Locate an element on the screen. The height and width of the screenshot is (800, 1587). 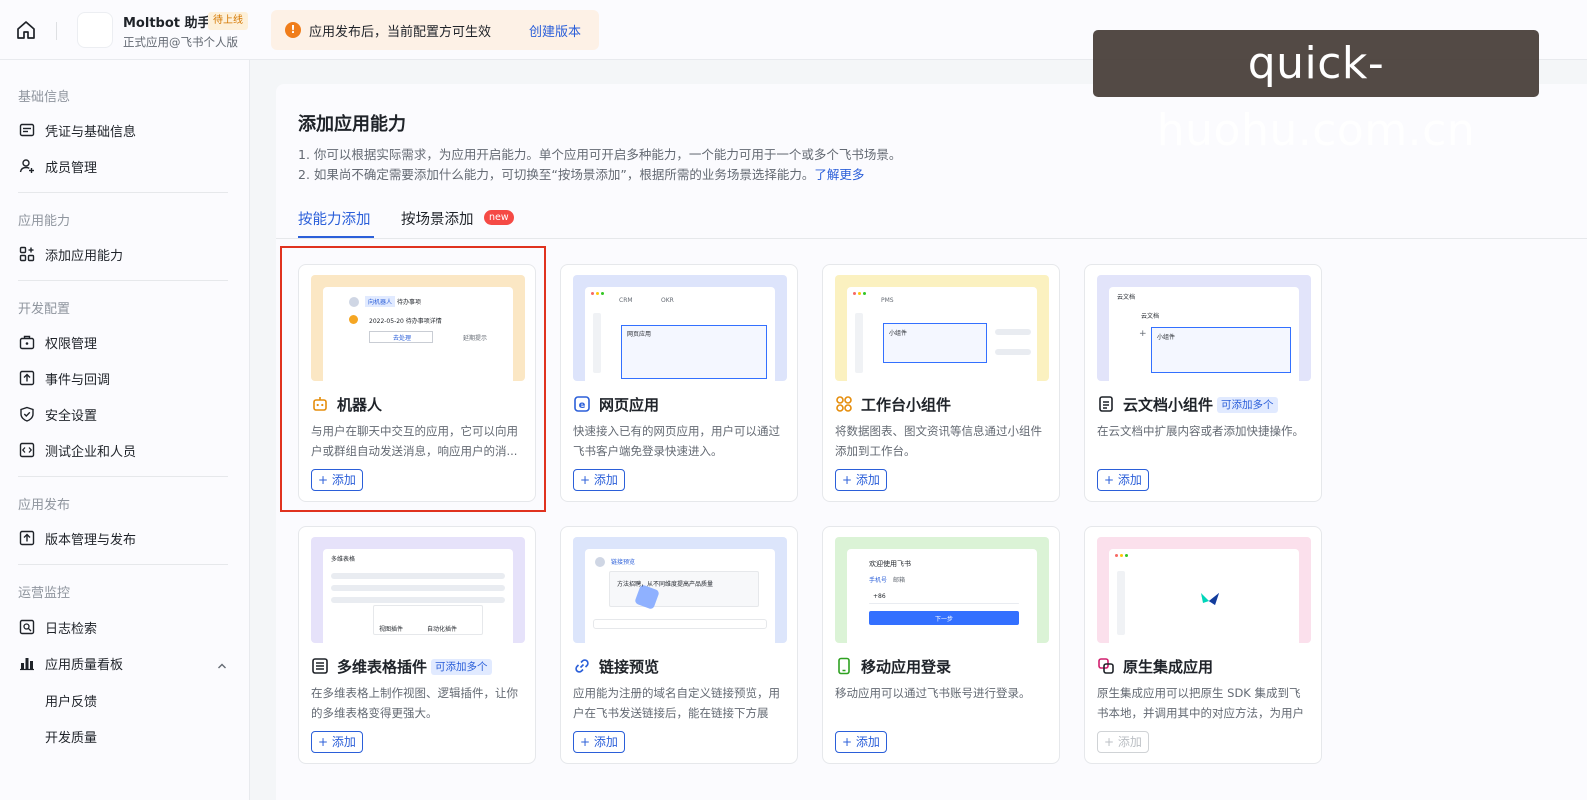
publish-notice: ! 应用发布后，当前配置方可生效 创建版本 is located at coordinates (435, 30).